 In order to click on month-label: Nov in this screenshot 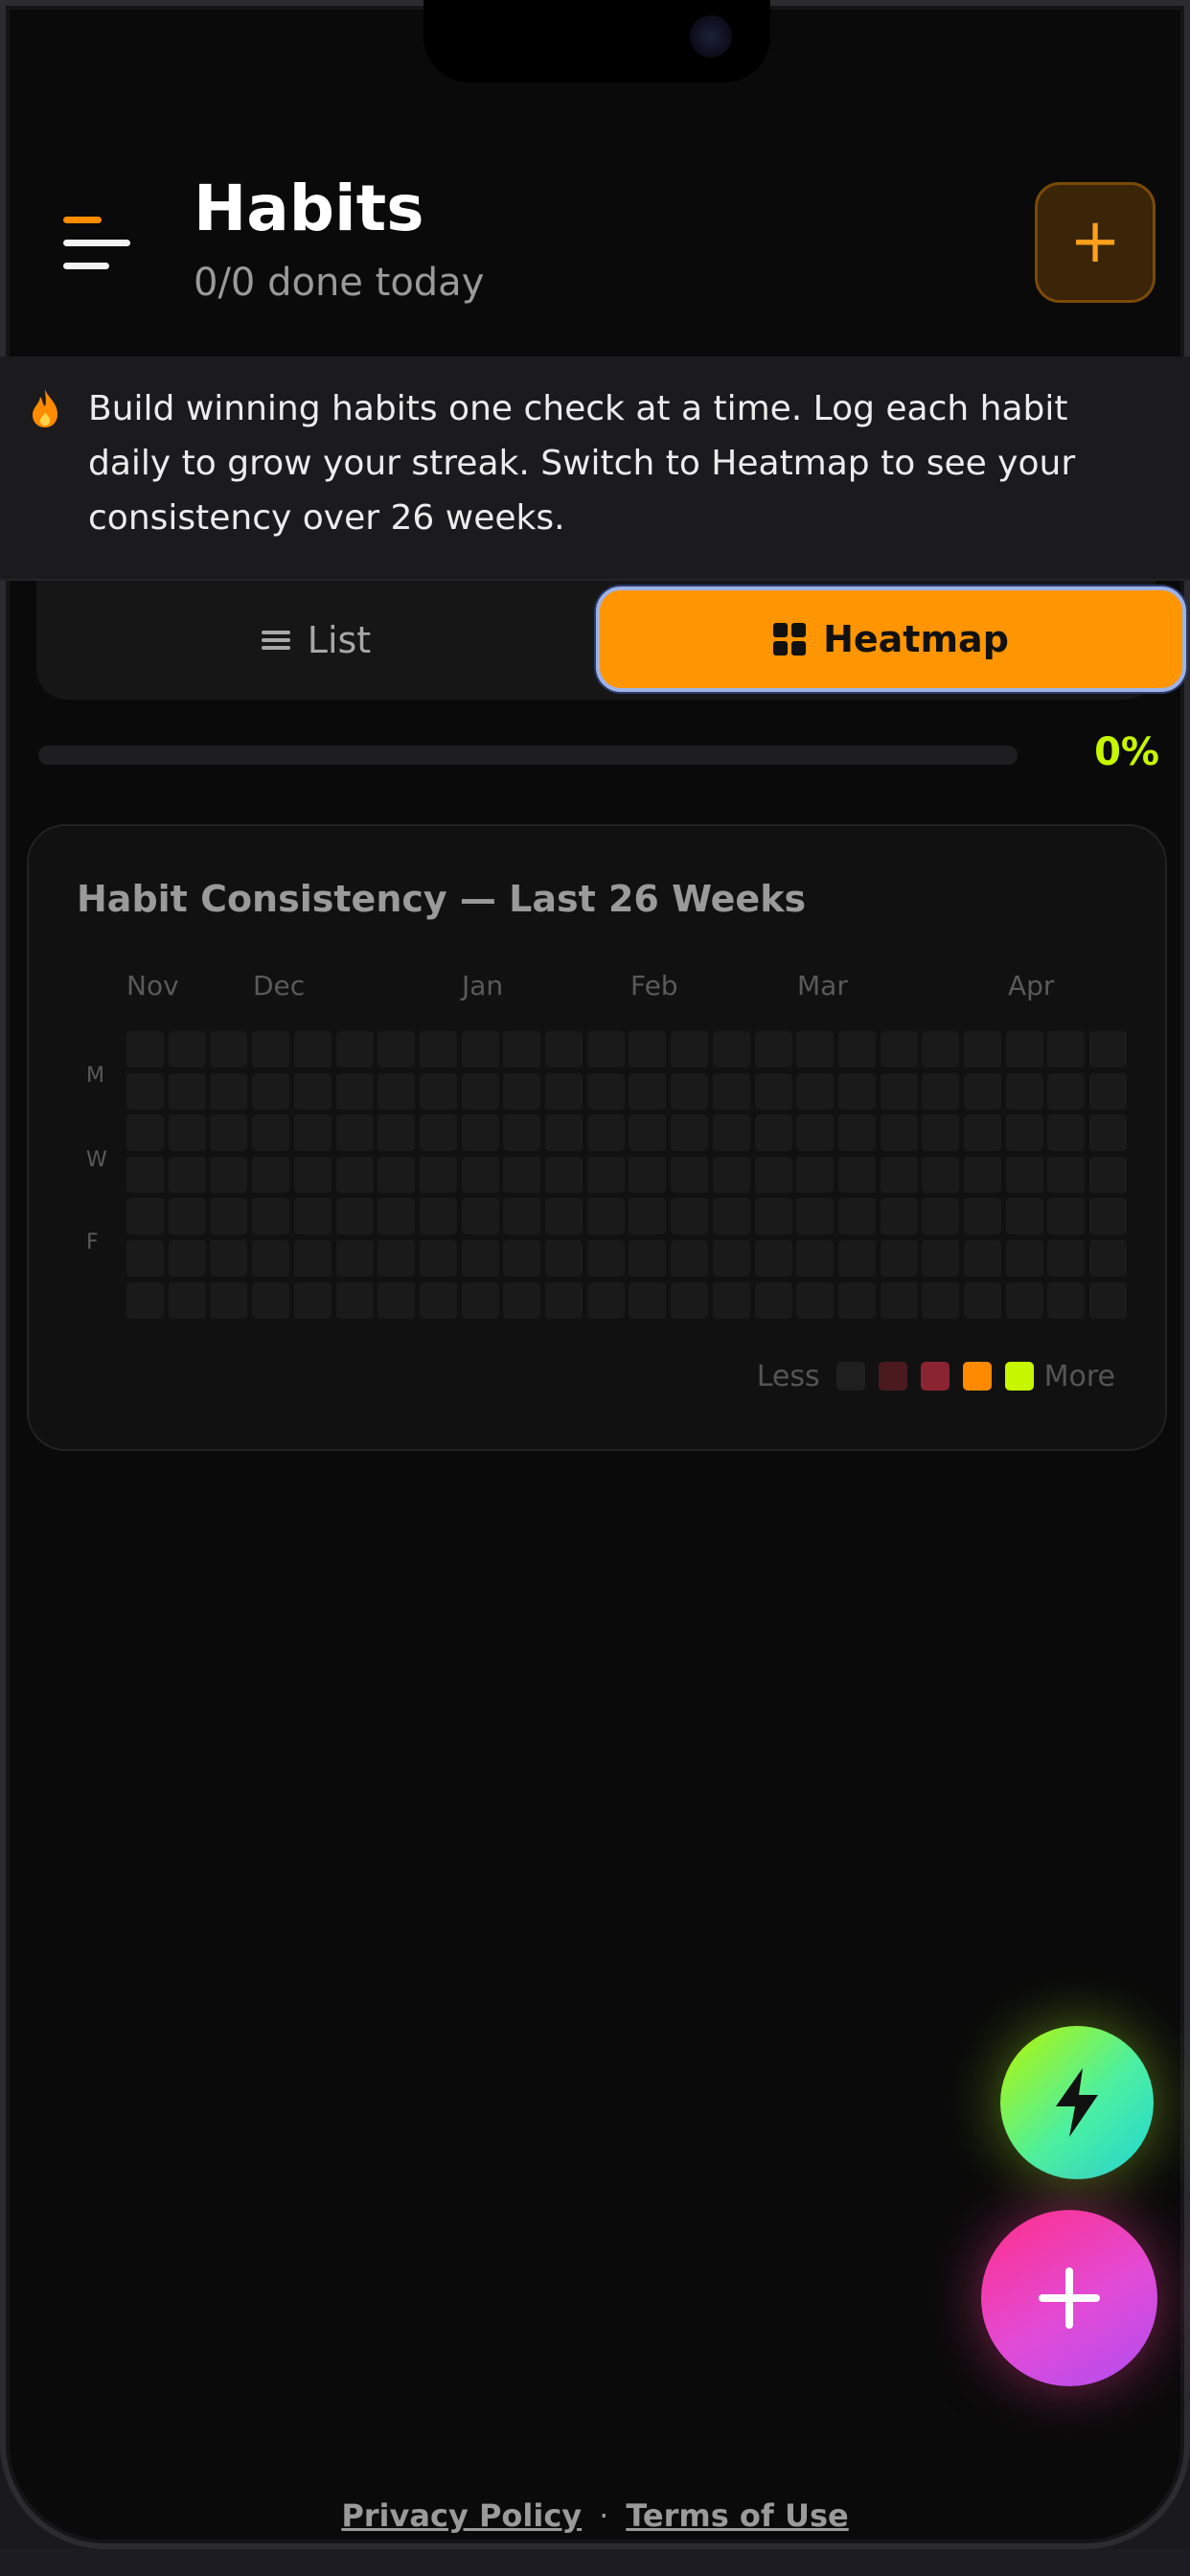, I will do `click(152, 985)`.